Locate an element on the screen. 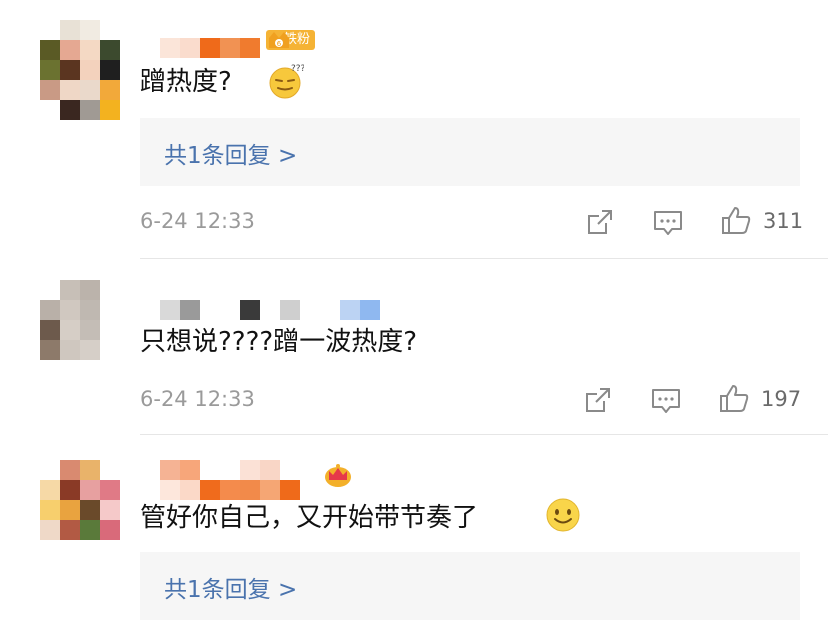 The width and height of the screenshot is (828, 632). comment-text: 只想说????蹭一波热度? is located at coordinates (278, 342).